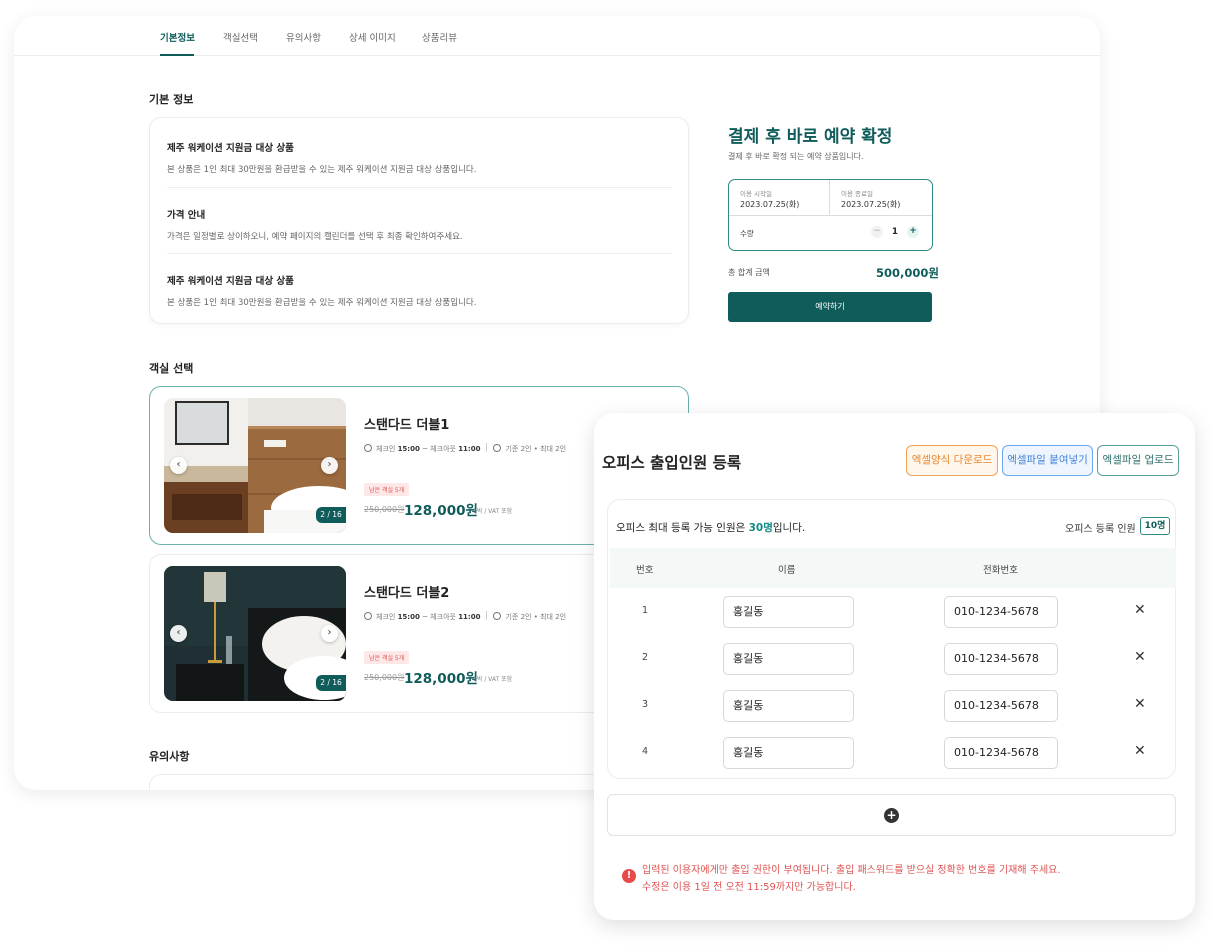 Image resolution: width=1222 pixels, height=951 pixels. What do you see at coordinates (857, 194) in the screenshot?
I see `end-date-label: 이용 종료일` at bounding box center [857, 194].